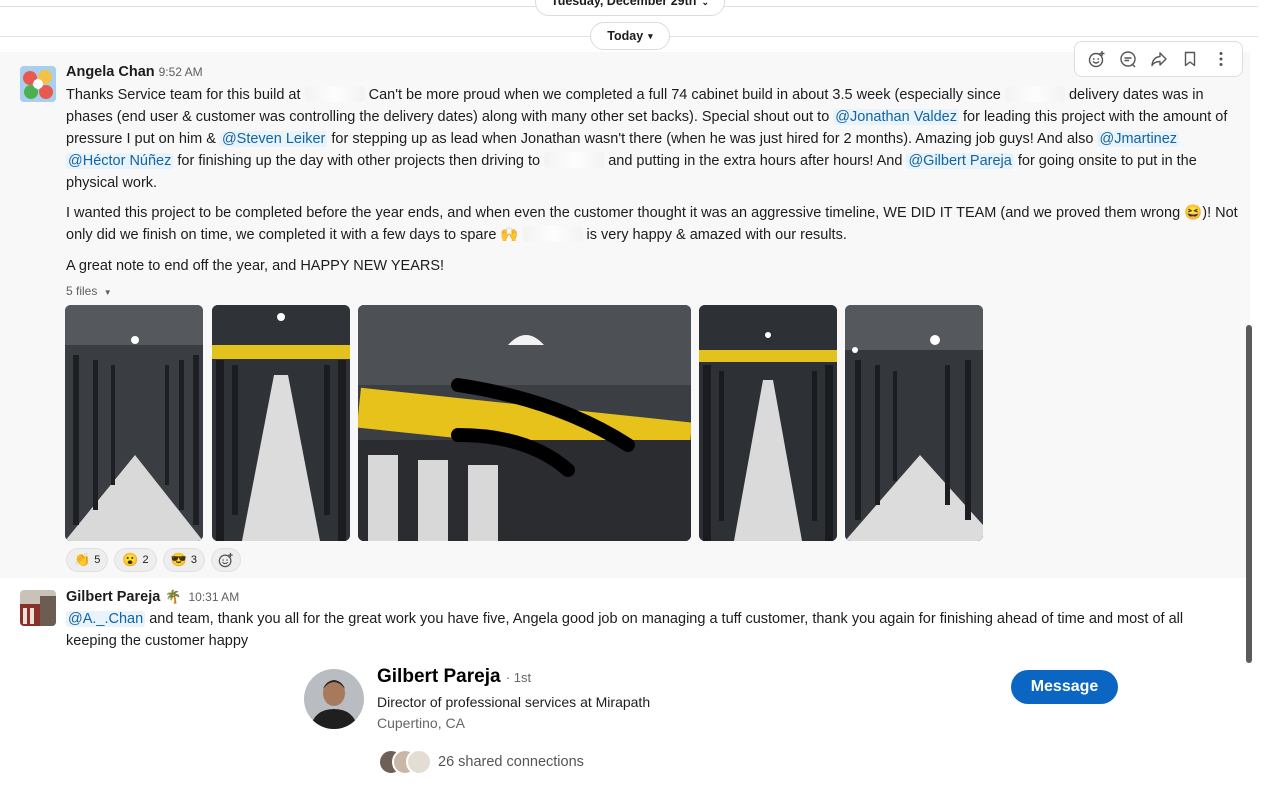 The image size is (1272, 786). I want to click on more-actions-icon, so click(1221, 59).